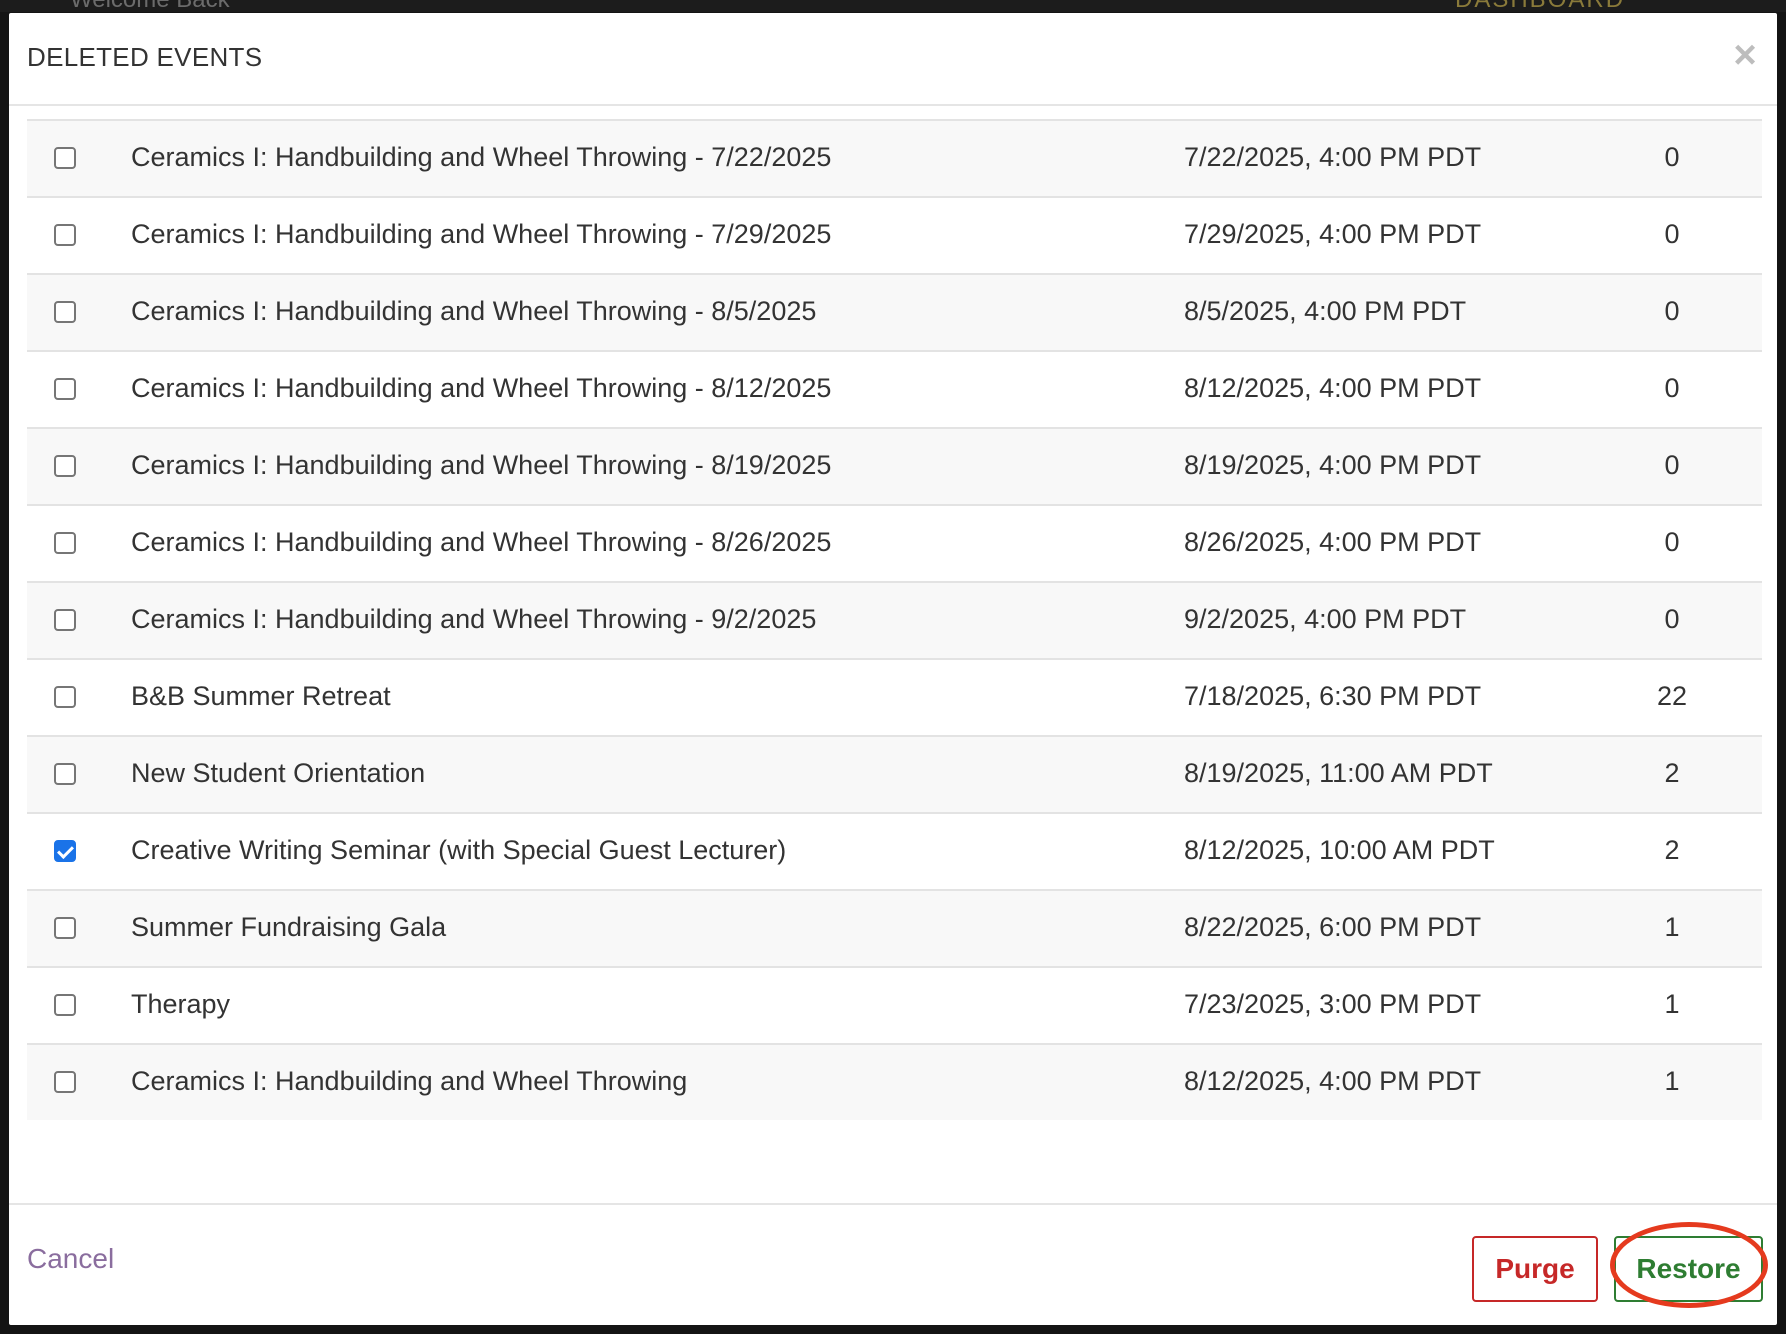 Image resolution: width=1786 pixels, height=1334 pixels. What do you see at coordinates (70, 1259) in the screenshot?
I see `cancel-link: Cancel` at bounding box center [70, 1259].